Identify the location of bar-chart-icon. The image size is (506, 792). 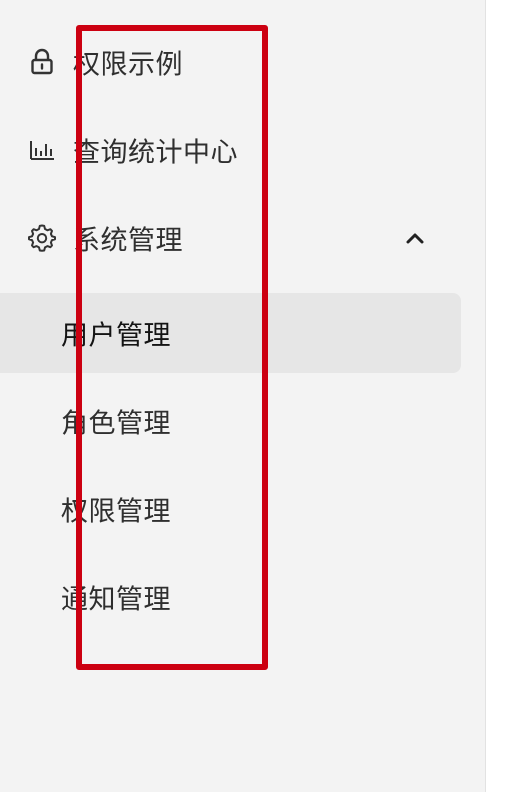
(42, 150).